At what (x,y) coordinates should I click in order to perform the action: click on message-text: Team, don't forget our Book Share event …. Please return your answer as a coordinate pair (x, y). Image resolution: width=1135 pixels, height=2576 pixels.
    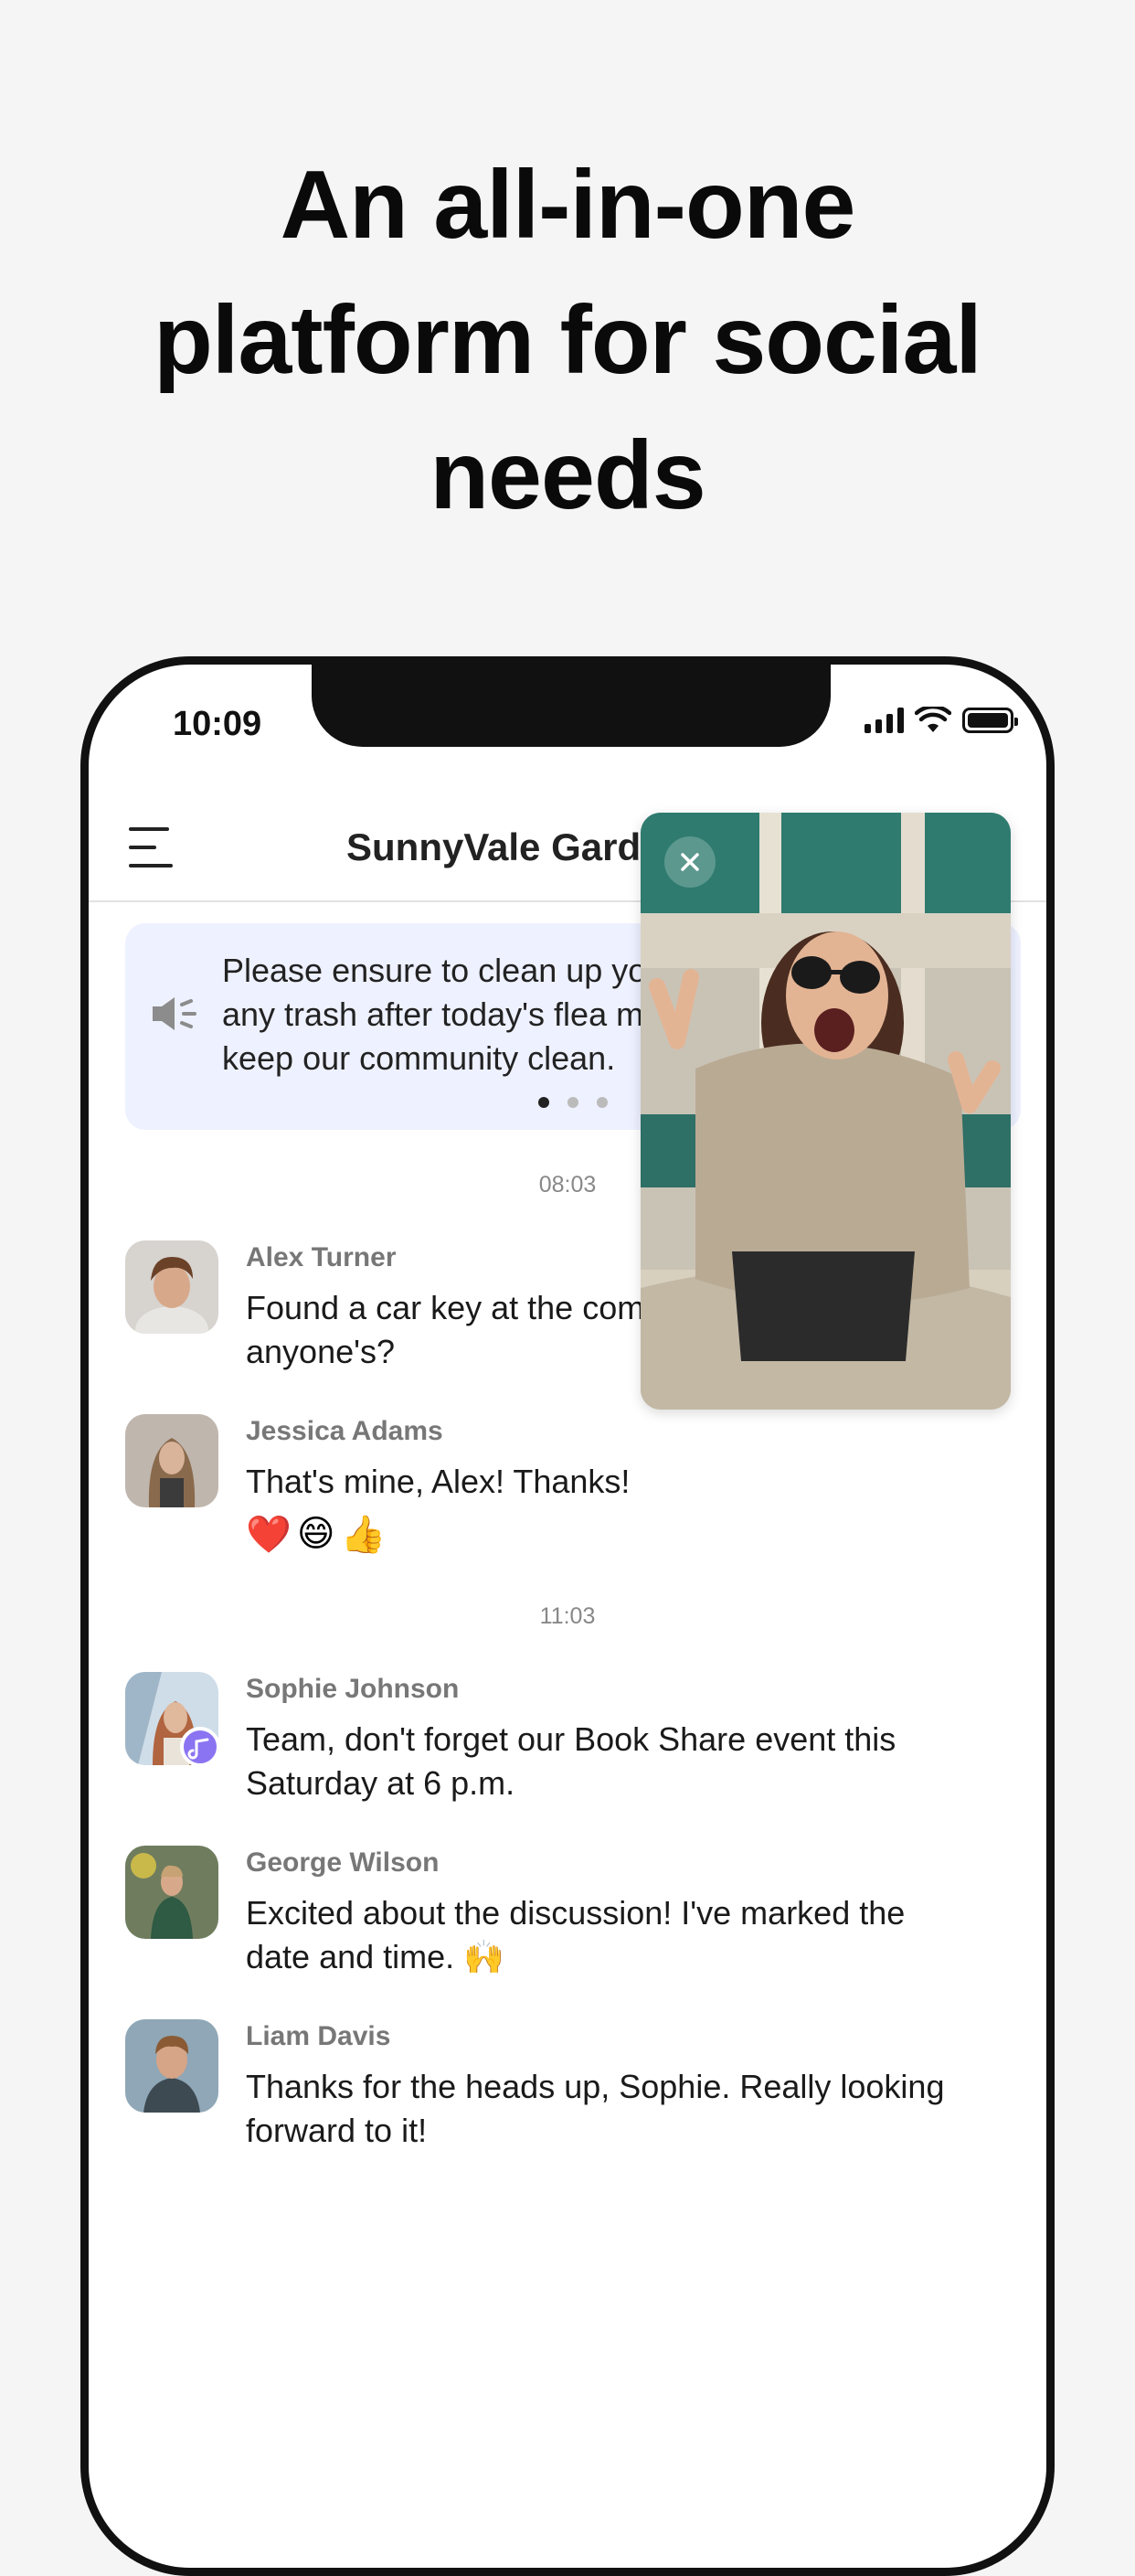
    Looking at the image, I should click on (620, 1761).